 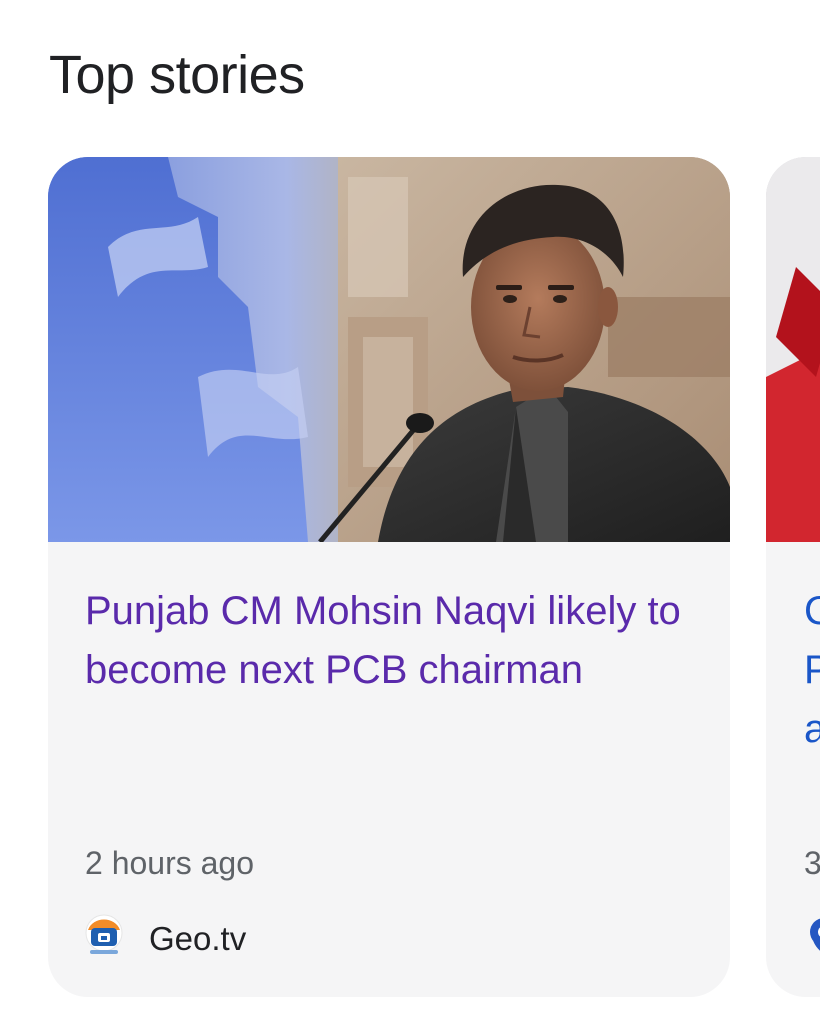 I want to click on story-card-next: C P a 3, so click(x=793, y=577).